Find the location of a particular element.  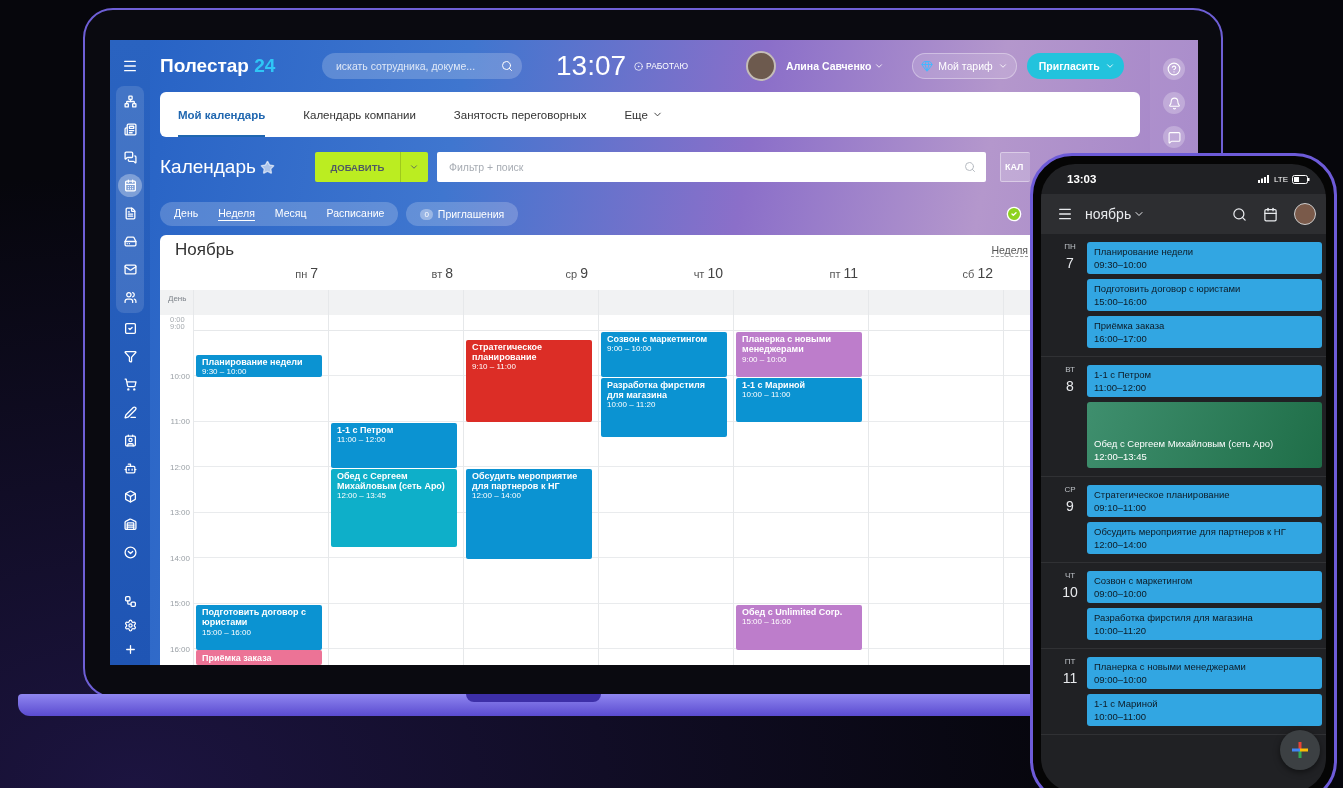

photo-event-card: Обед с Сергеем Михайловым (сеть Аро) 12:00–13:45 is located at coordinates (1204, 435).